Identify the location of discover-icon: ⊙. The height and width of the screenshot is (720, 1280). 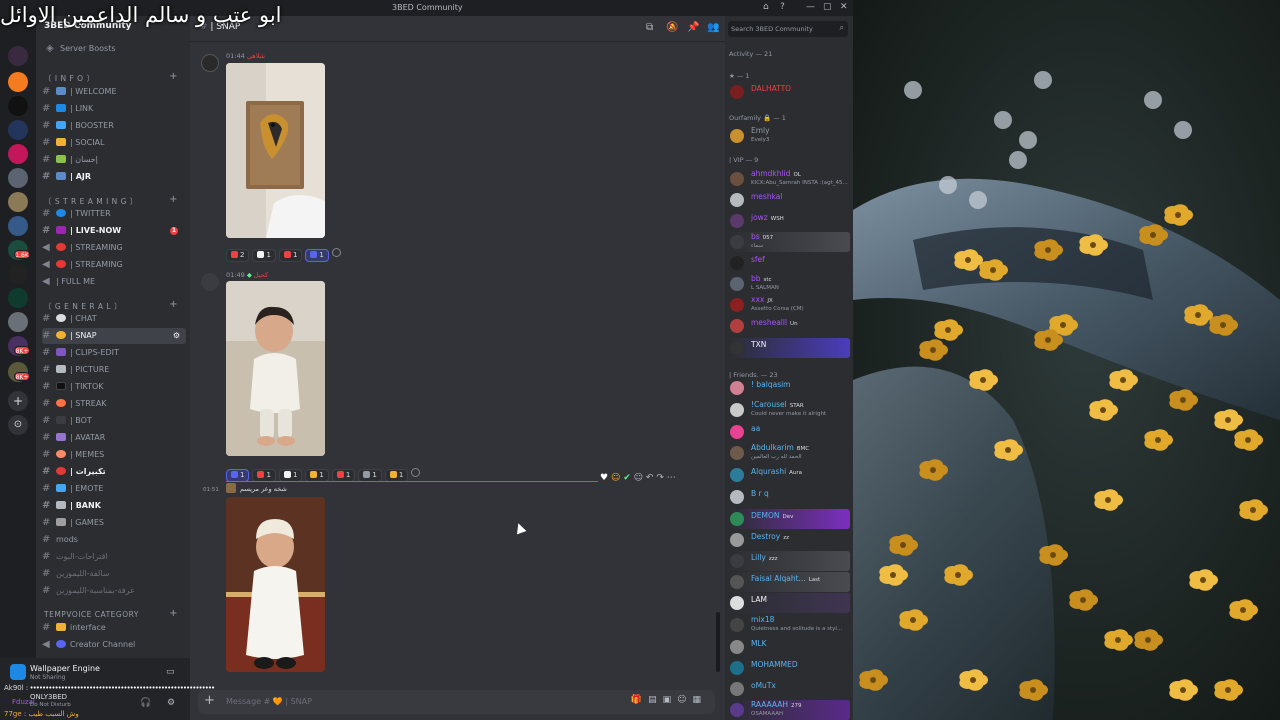
(18, 425).